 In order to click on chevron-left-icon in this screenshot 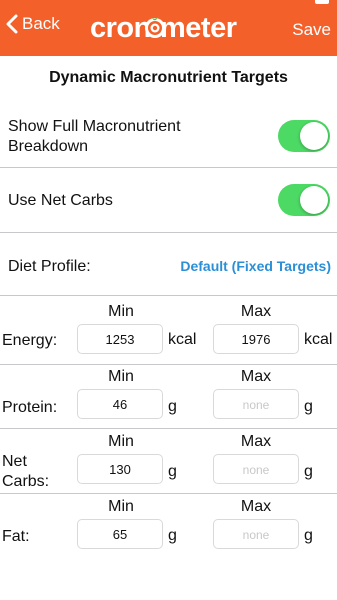, I will do `click(12, 24)`.